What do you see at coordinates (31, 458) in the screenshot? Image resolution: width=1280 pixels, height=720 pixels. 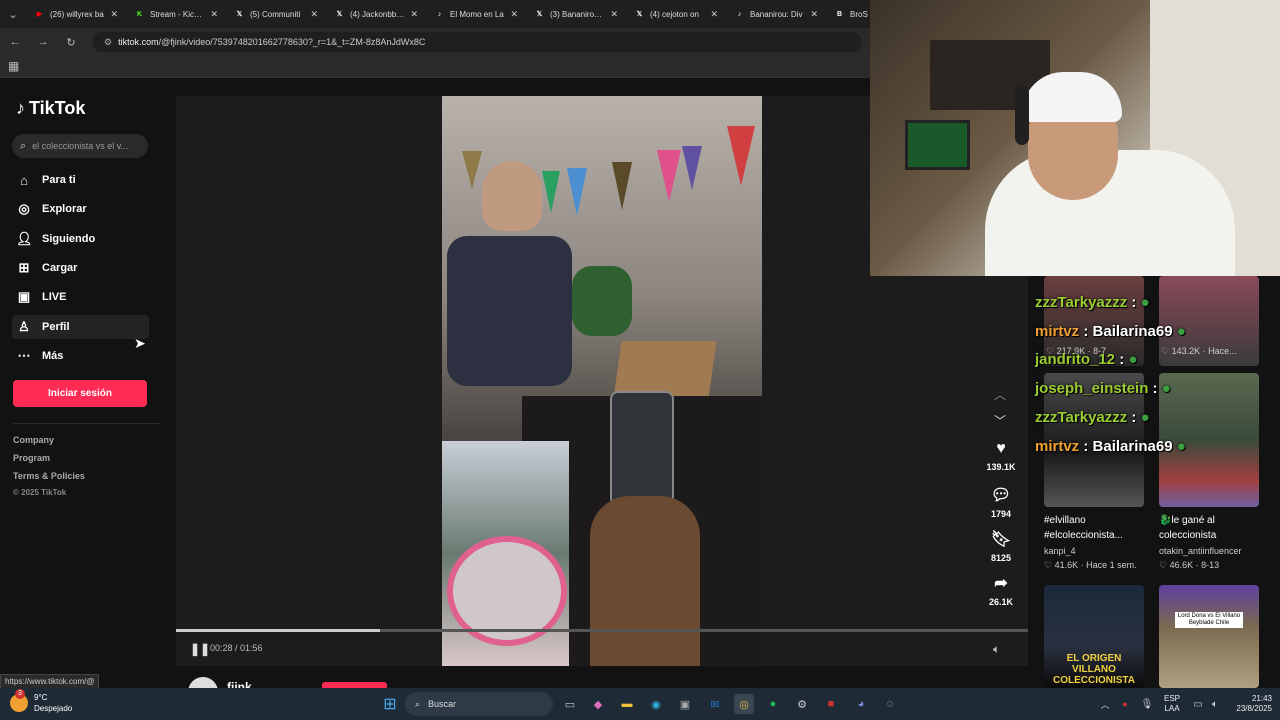 I see `footer-program-link: Program` at bounding box center [31, 458].